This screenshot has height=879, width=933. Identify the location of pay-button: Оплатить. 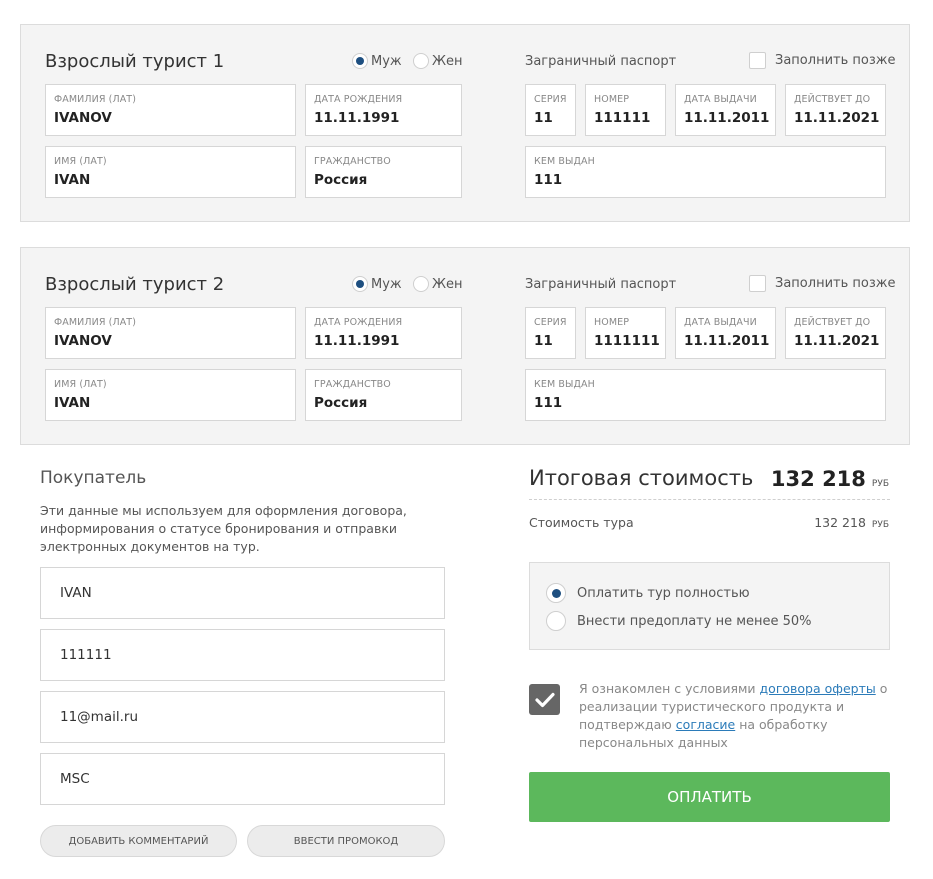
(709, 797).